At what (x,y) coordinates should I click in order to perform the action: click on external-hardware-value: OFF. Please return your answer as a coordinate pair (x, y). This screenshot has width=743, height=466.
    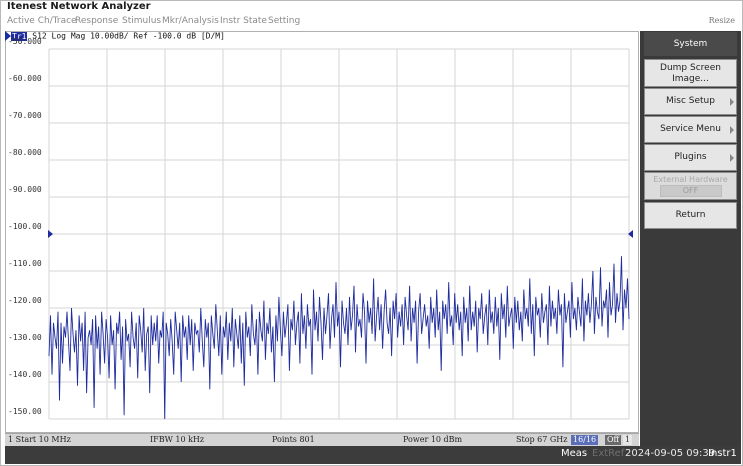
    Looking at the image, I should click on (690, 191).